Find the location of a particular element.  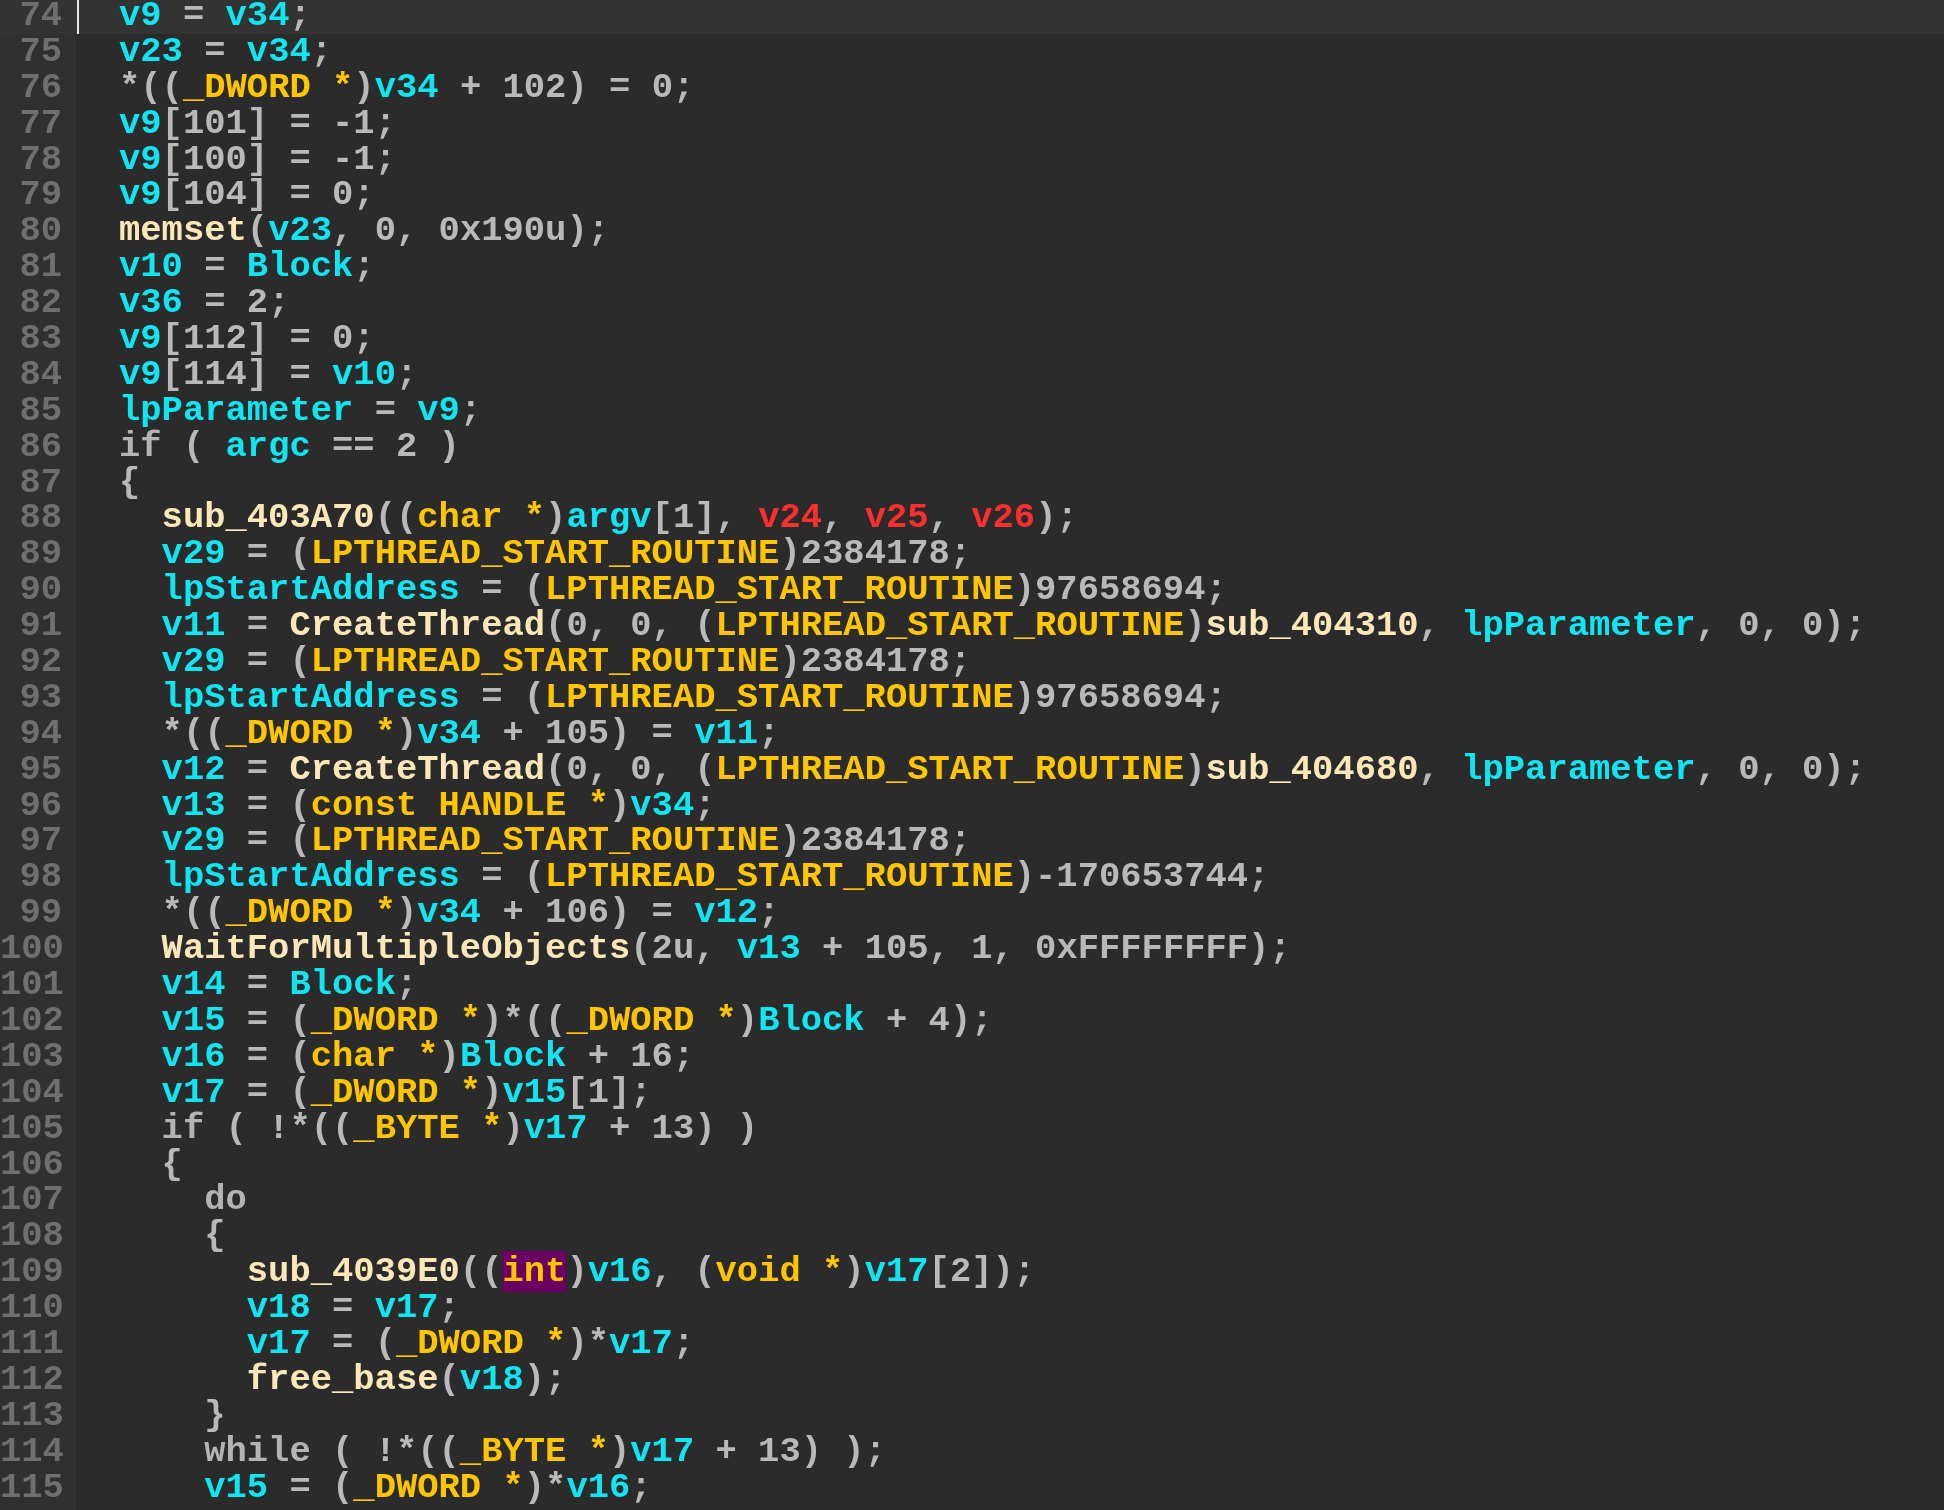

line-number: 95 is located at coordinates (40, 769).